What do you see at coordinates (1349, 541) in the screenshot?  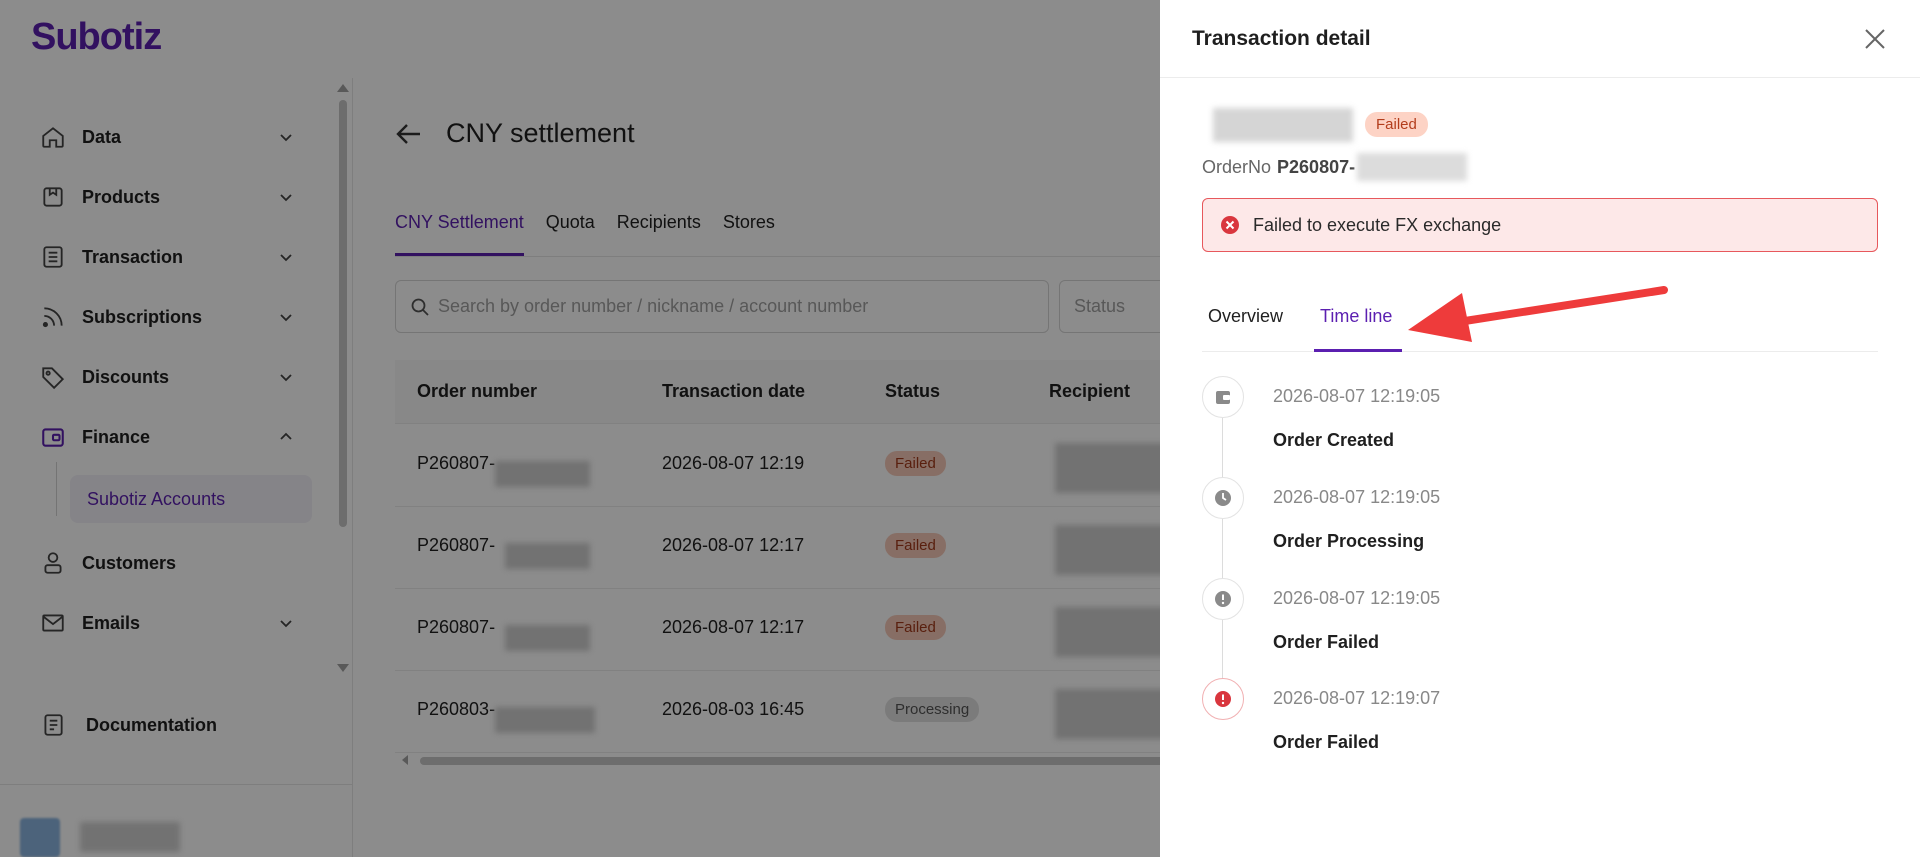 I see `timeline-event: Order Processing` at bounding box center [1349, 541].